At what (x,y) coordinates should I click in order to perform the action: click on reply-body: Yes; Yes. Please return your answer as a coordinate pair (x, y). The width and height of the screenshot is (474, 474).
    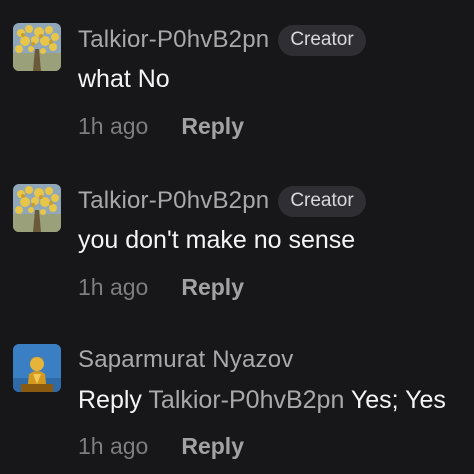
    Looking at the image, I should click on (398, 400).